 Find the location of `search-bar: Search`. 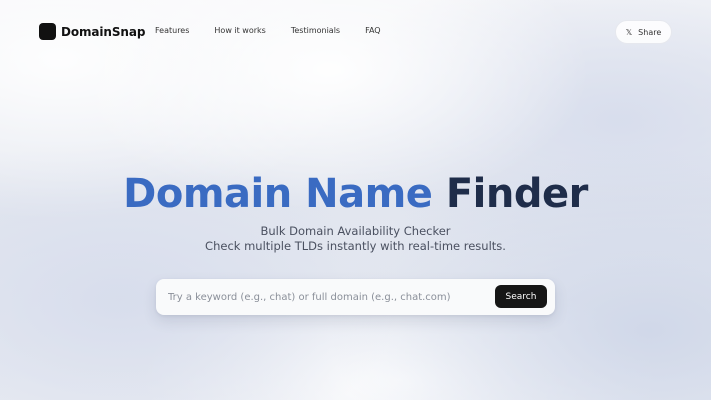

search-bar: Search is located at coordinates (355, 297).